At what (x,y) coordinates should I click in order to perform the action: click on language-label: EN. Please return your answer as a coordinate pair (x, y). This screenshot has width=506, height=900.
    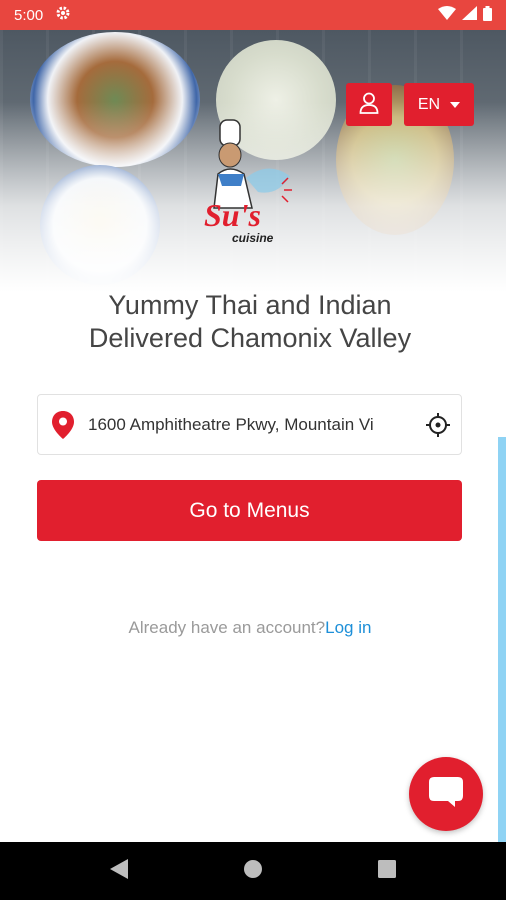
    Looking at the image, I should click on (429, 104).